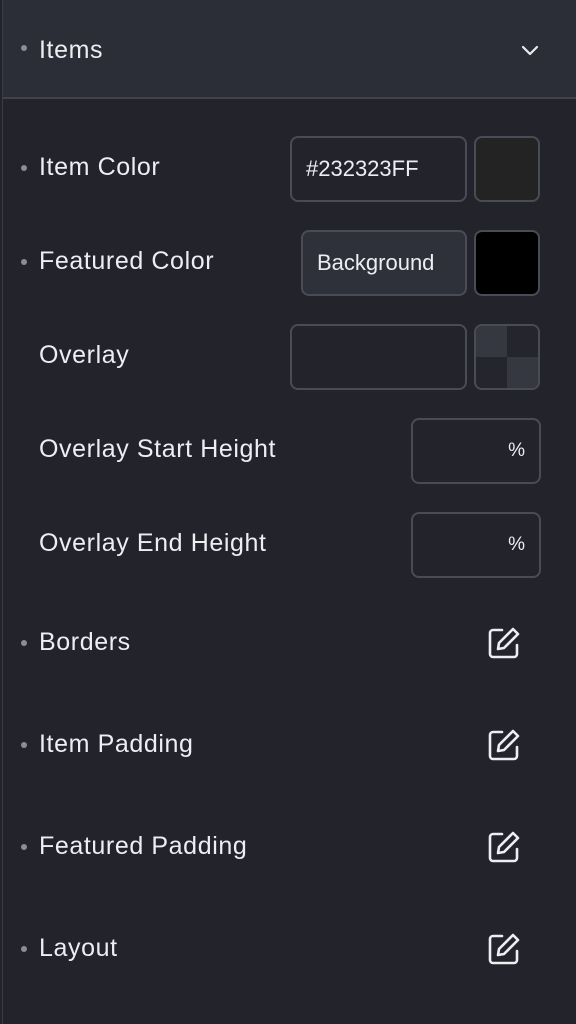  Describe the element at coordinates (24, 262) in the screenshot. I see `featured-color-bullet` at that location.